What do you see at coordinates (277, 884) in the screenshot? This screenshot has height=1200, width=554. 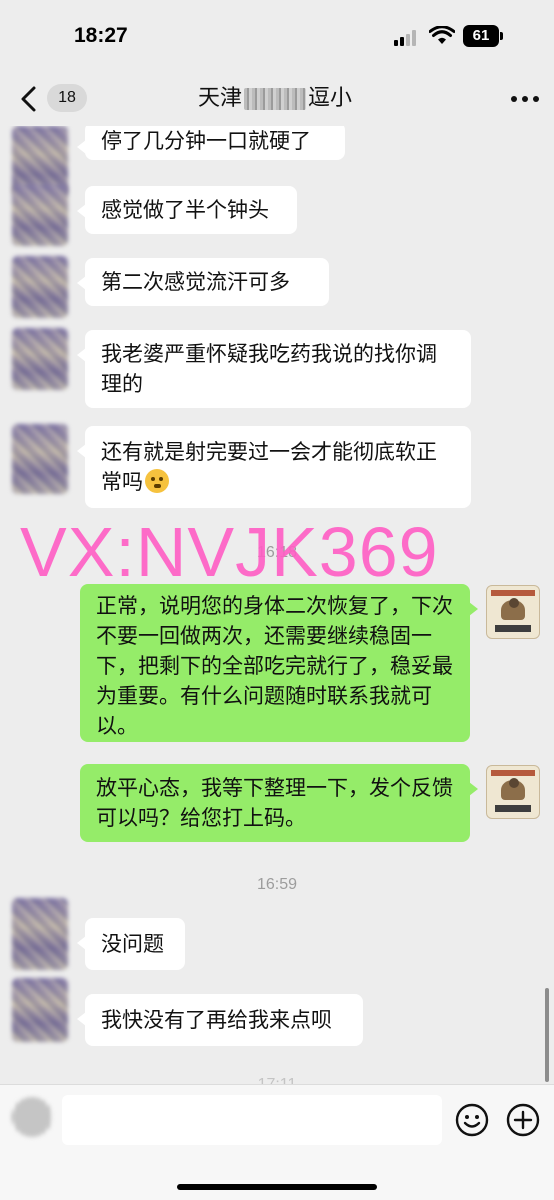 I see `timestamp: 16:59` at bounding box center [277, 884].